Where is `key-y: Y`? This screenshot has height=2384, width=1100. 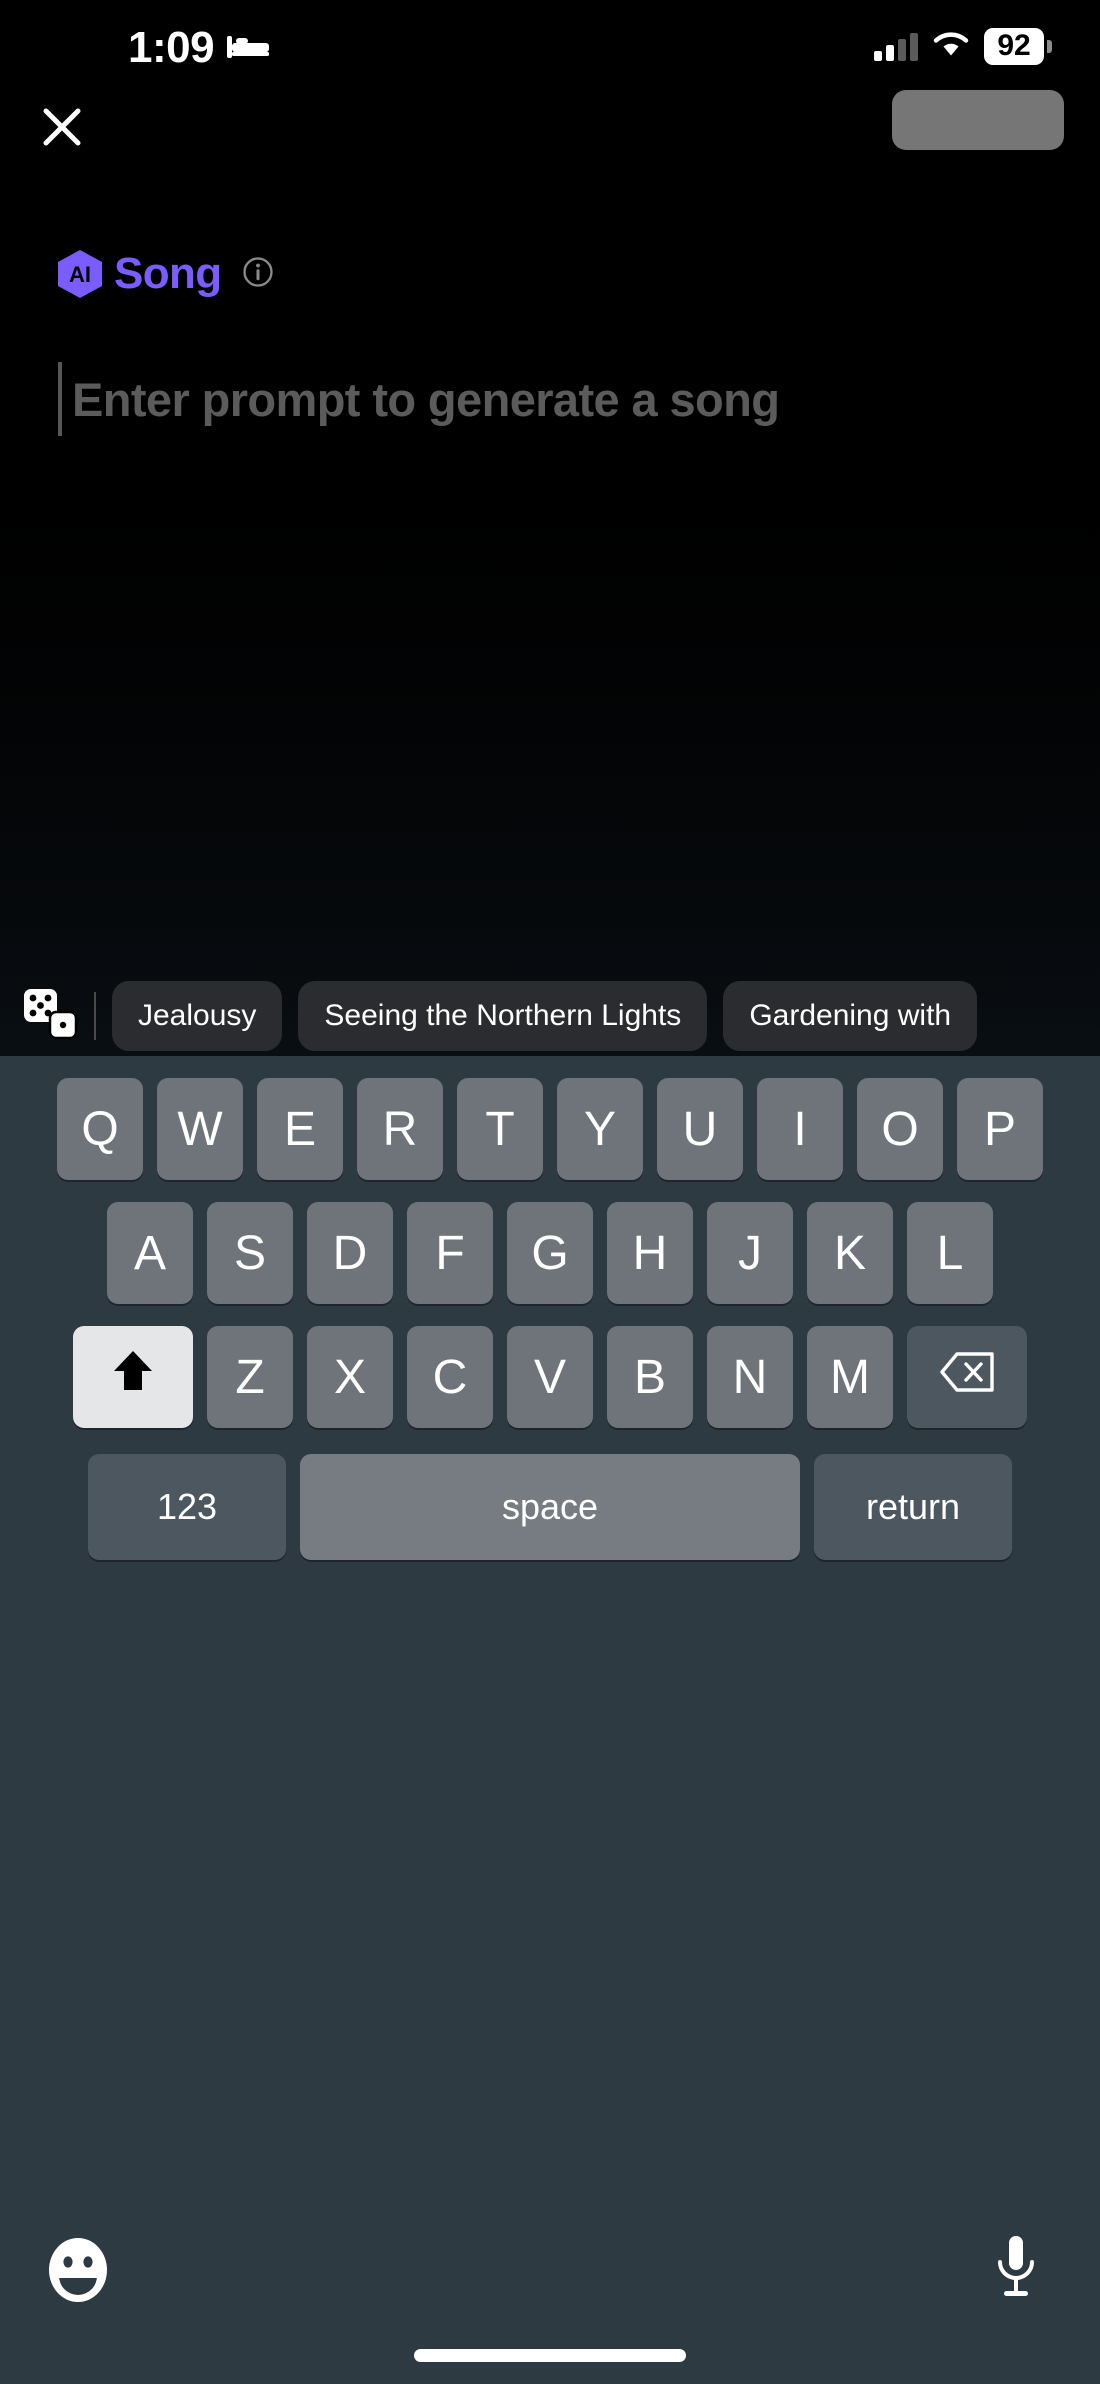 key-y: Y is located at coordinates (600, 1129).